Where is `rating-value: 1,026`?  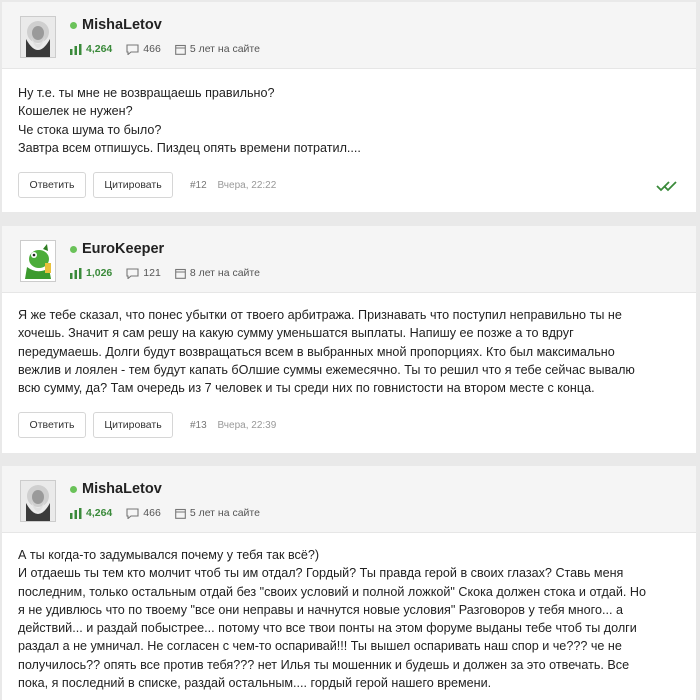
rating-value: 1,026 is located at coordinates (99, 273).